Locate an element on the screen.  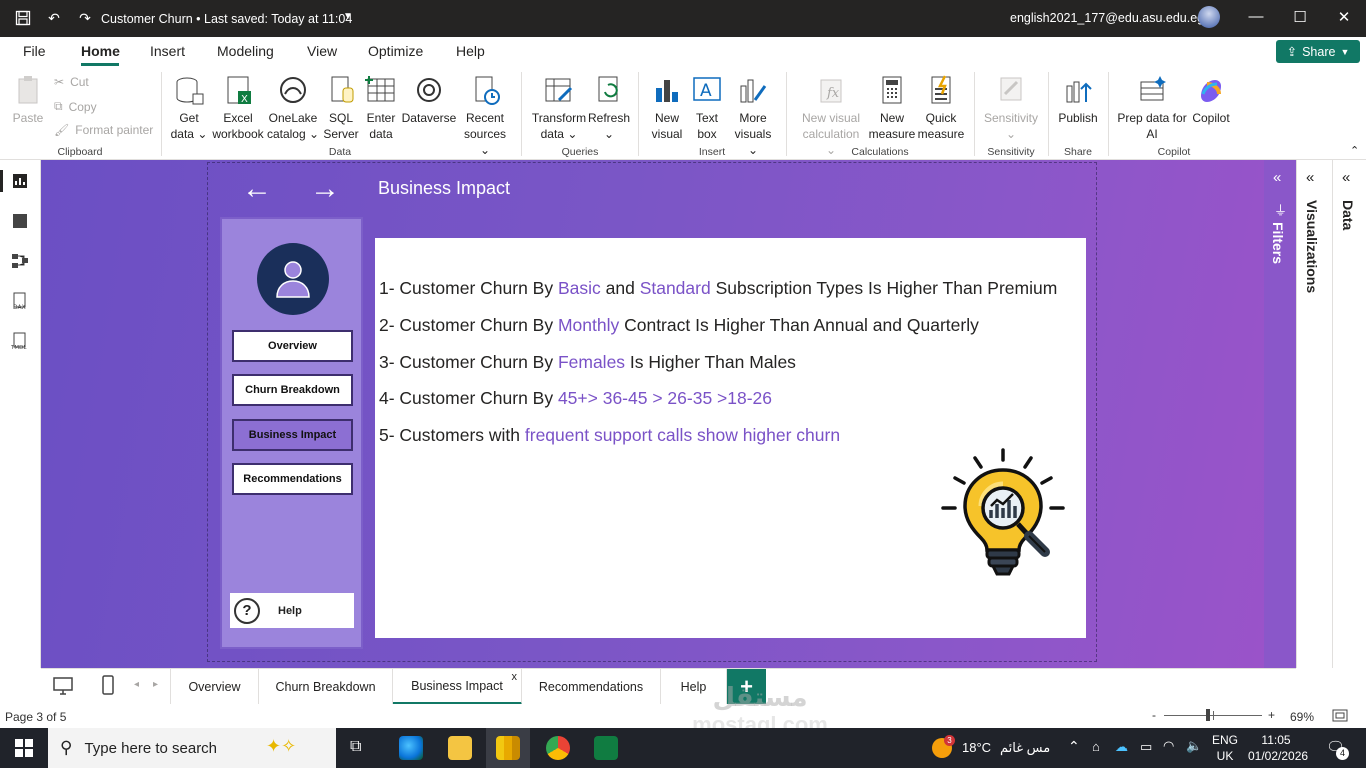
new-measure-button: New measure is located at coordinates (892, 104).